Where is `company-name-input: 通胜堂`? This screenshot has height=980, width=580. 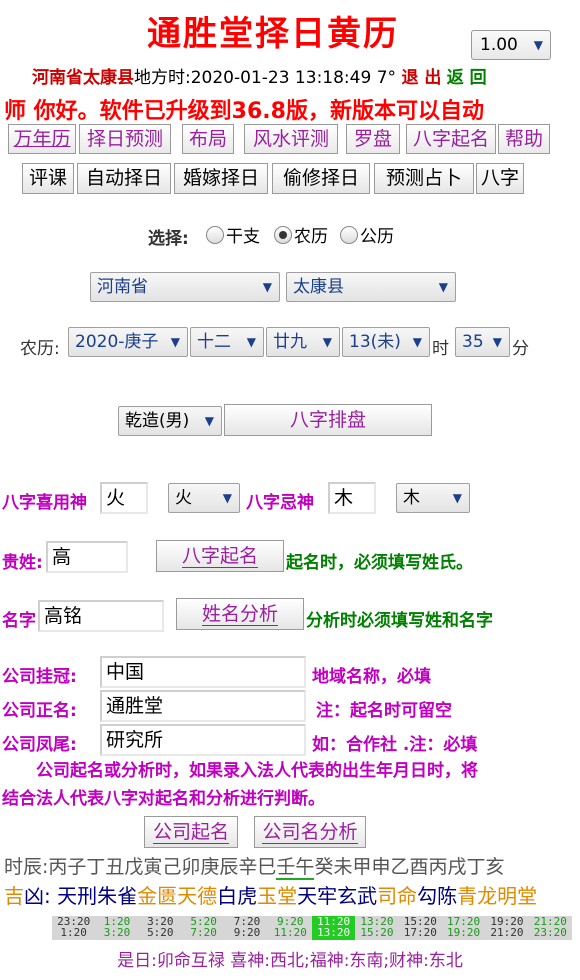 company-name-input: 通胜堂 is located at coordinates (203, 706).